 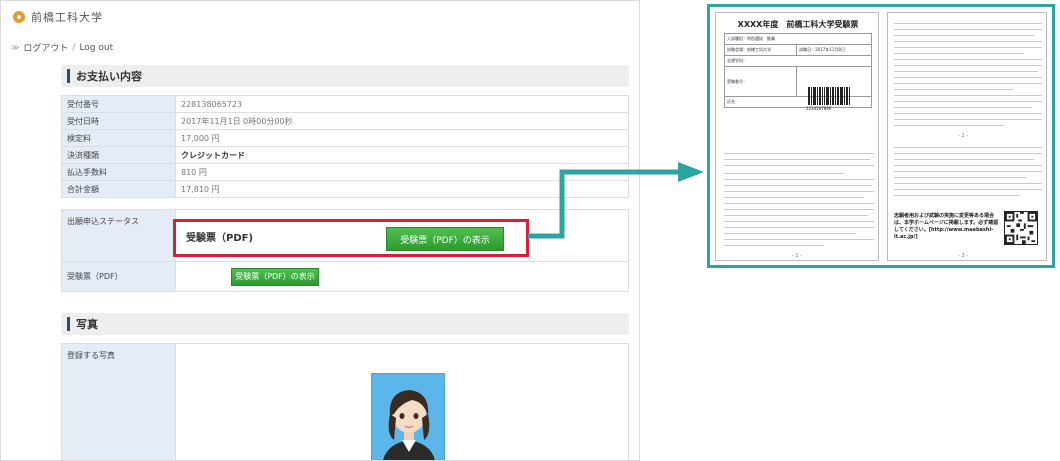 I want to click on logout-label-en: Log out, so click(x=96, y=47).